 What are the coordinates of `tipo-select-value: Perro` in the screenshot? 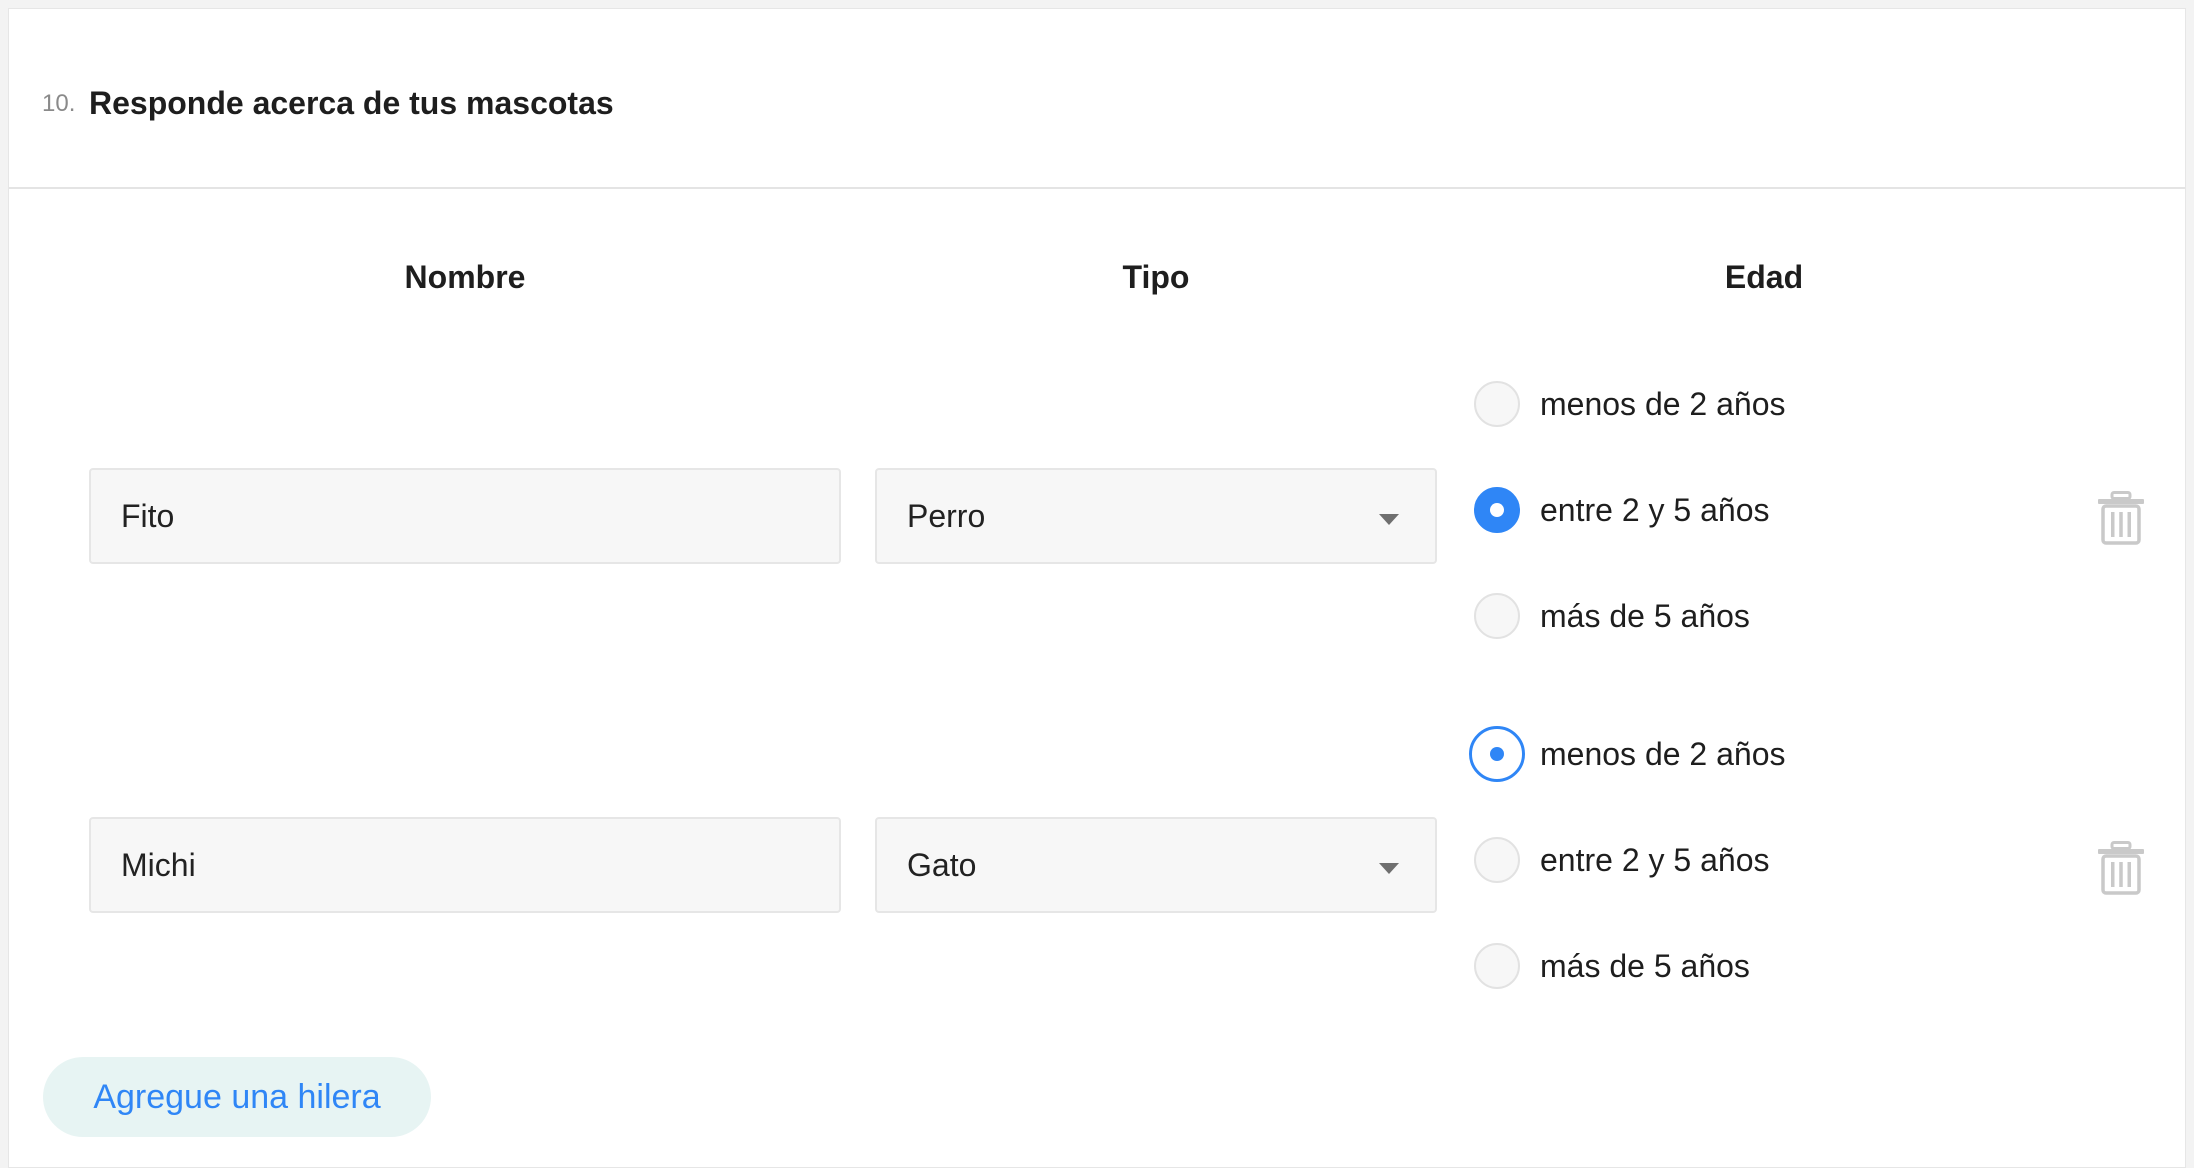 It's located at (946, 515).